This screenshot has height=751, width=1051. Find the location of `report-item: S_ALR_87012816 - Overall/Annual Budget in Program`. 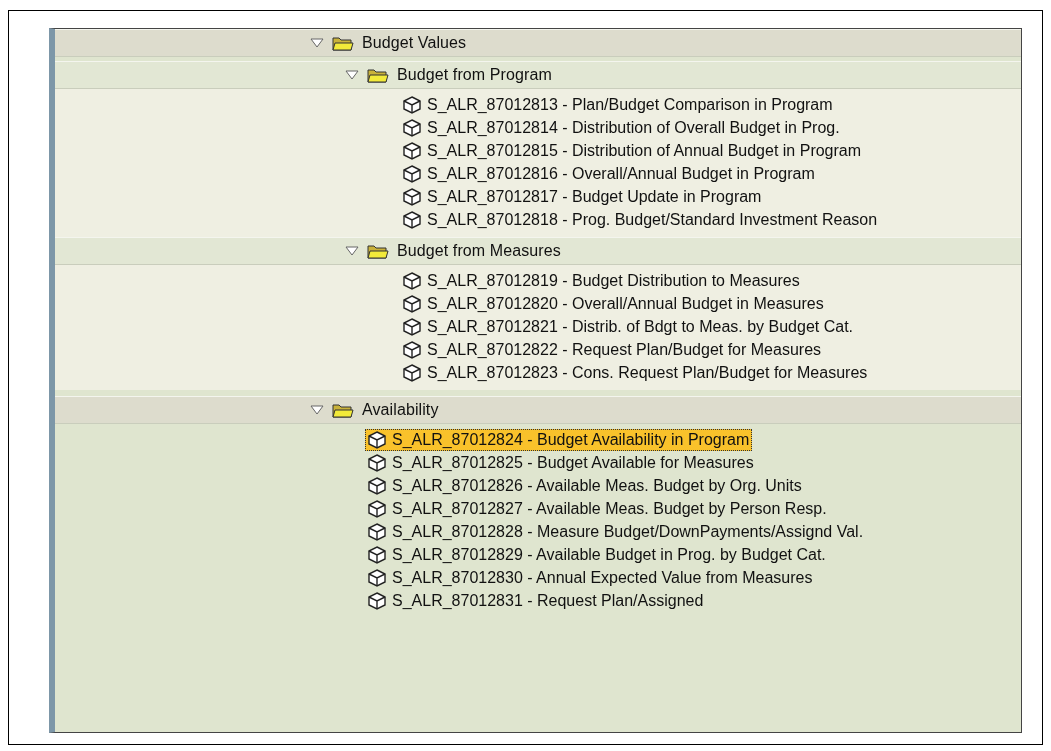

report-item: S_ALR_87012816 - Overall/Annual Budget in Program is located at coordinates (609, 173).